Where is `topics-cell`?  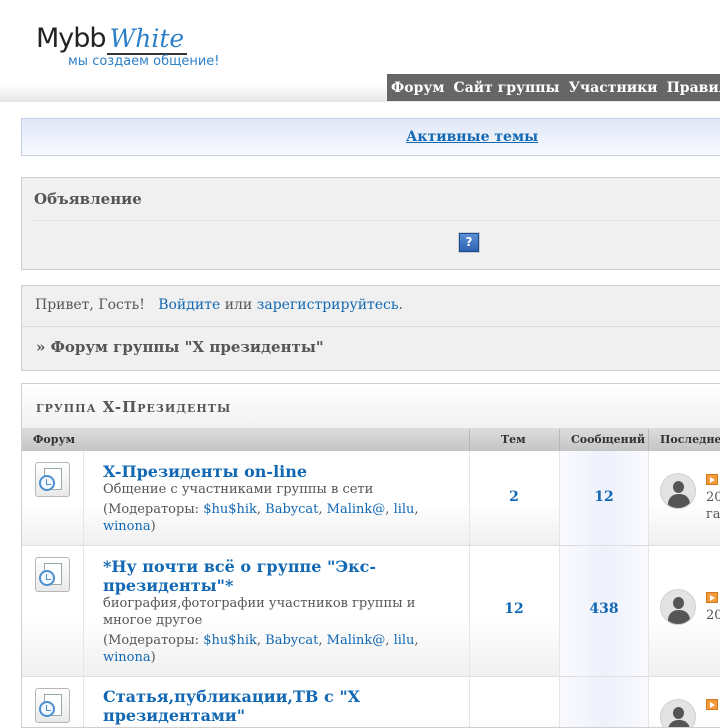
topics-cell is located at coordinates (514, 702).